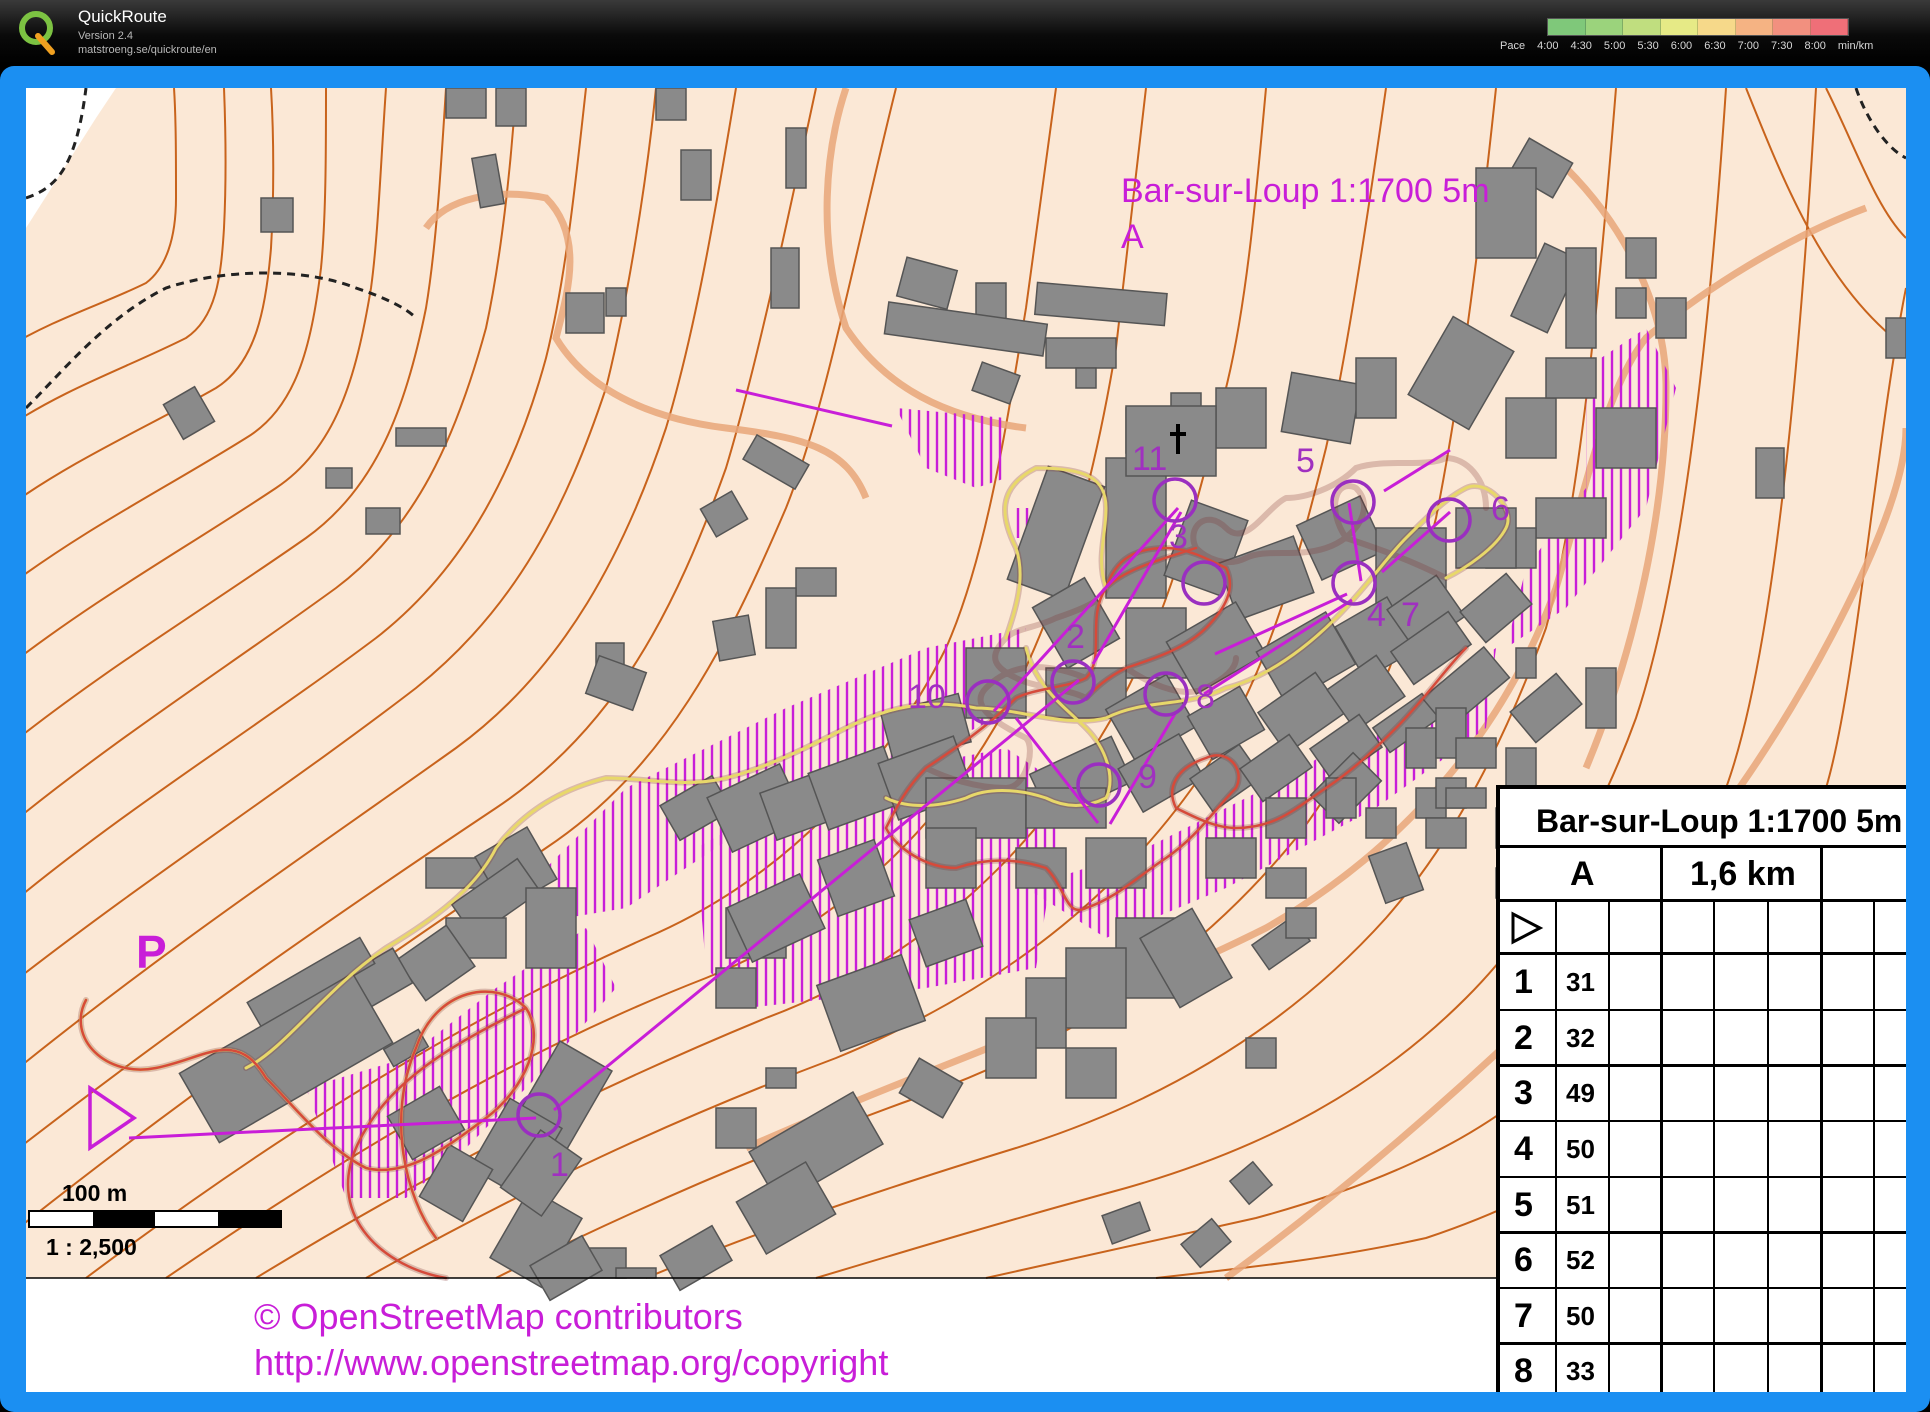 The width and height of the screenshot is (1930, 1412). I want to click on card-control-number: 4, so click(1523, 1149).